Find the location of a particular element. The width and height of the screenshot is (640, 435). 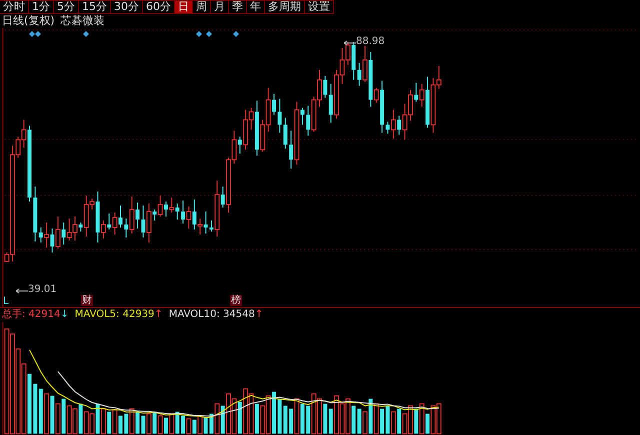

period-tab: 15分 is located at coordinates (95, 7).